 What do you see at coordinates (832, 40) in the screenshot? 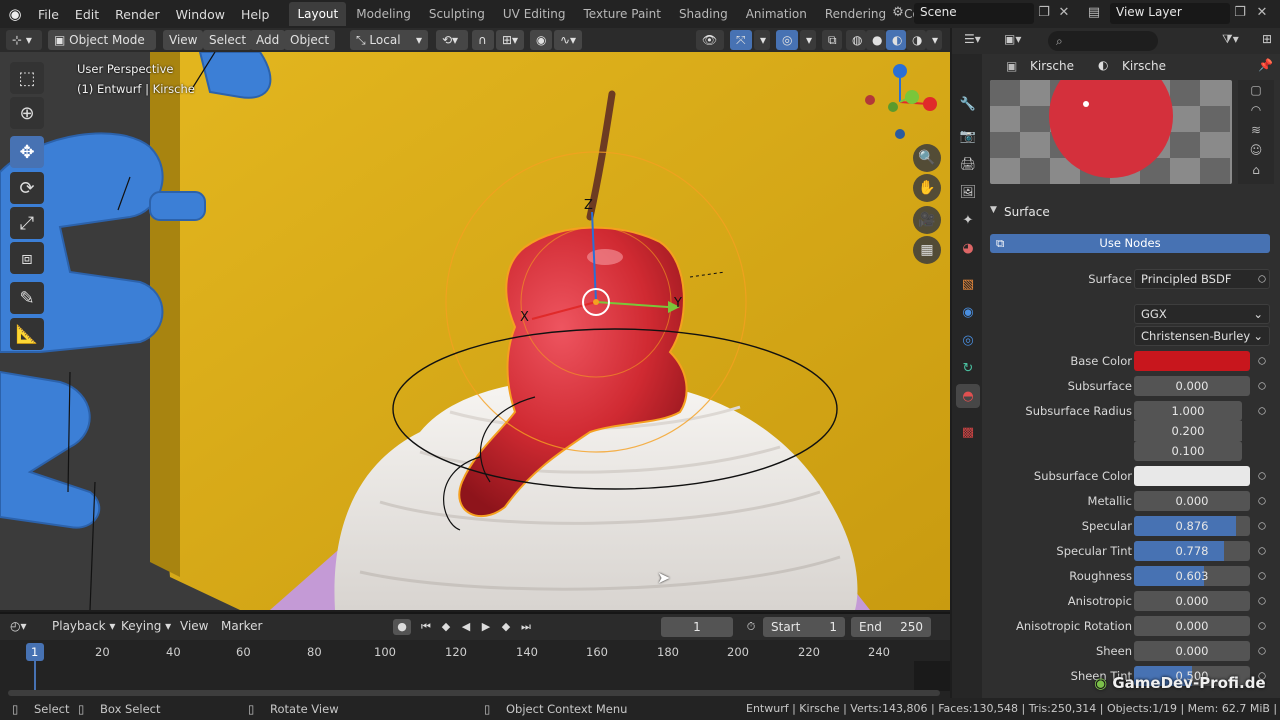
I see `xray-toggle-icon: ⧉` at bounding box center [832, 40].